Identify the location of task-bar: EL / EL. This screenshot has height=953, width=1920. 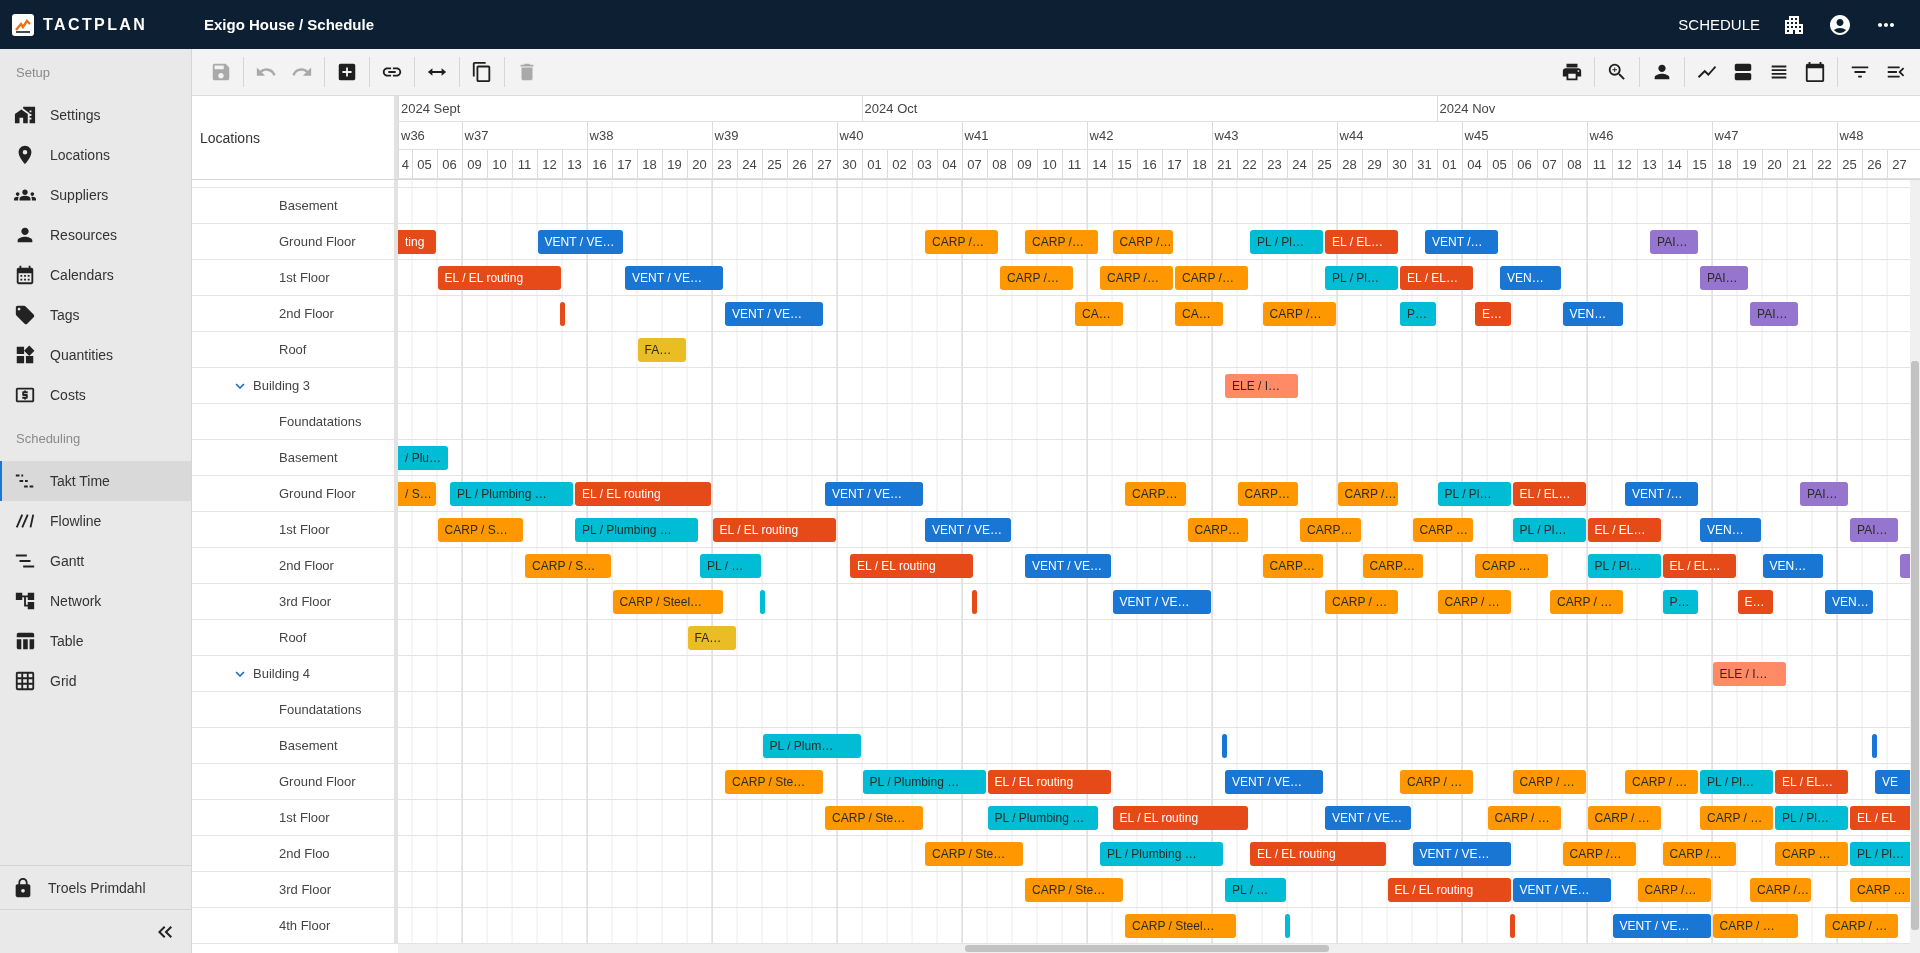
(1880, 818).